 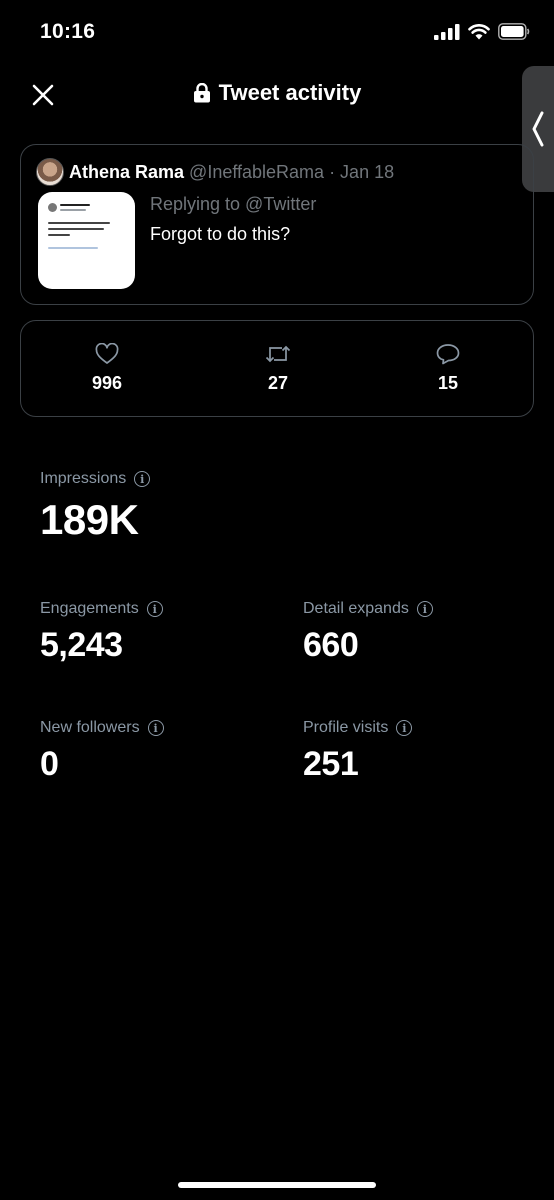 I want to click on retweets-count: 27, so click(x=278, y=383).